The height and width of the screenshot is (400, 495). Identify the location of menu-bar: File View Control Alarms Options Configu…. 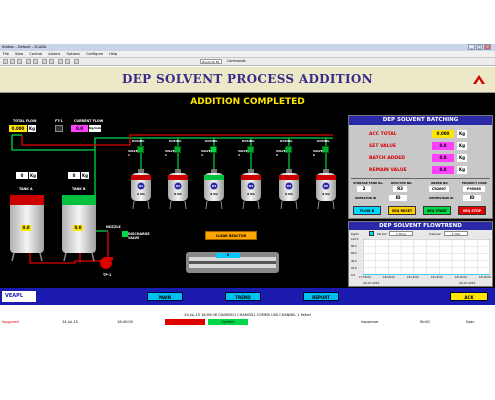
(247, 54).